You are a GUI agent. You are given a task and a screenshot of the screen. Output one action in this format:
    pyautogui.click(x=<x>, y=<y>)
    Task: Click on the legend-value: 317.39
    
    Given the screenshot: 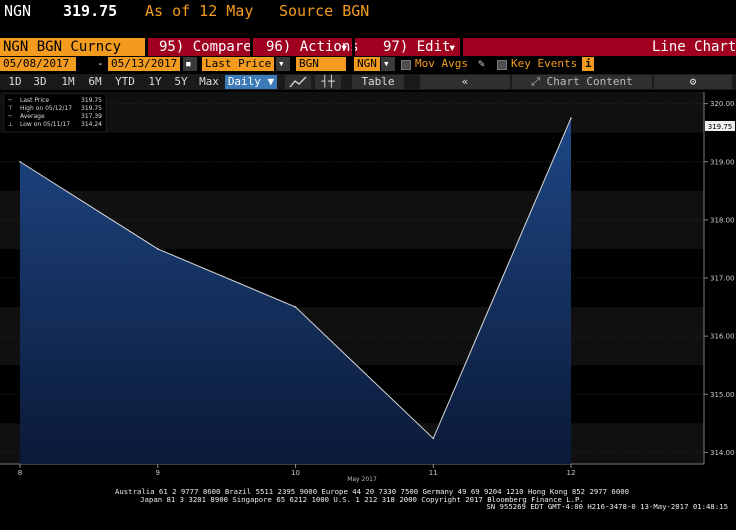 What is the action you would take?
    pyautogui.click(x=91, y=116)
    